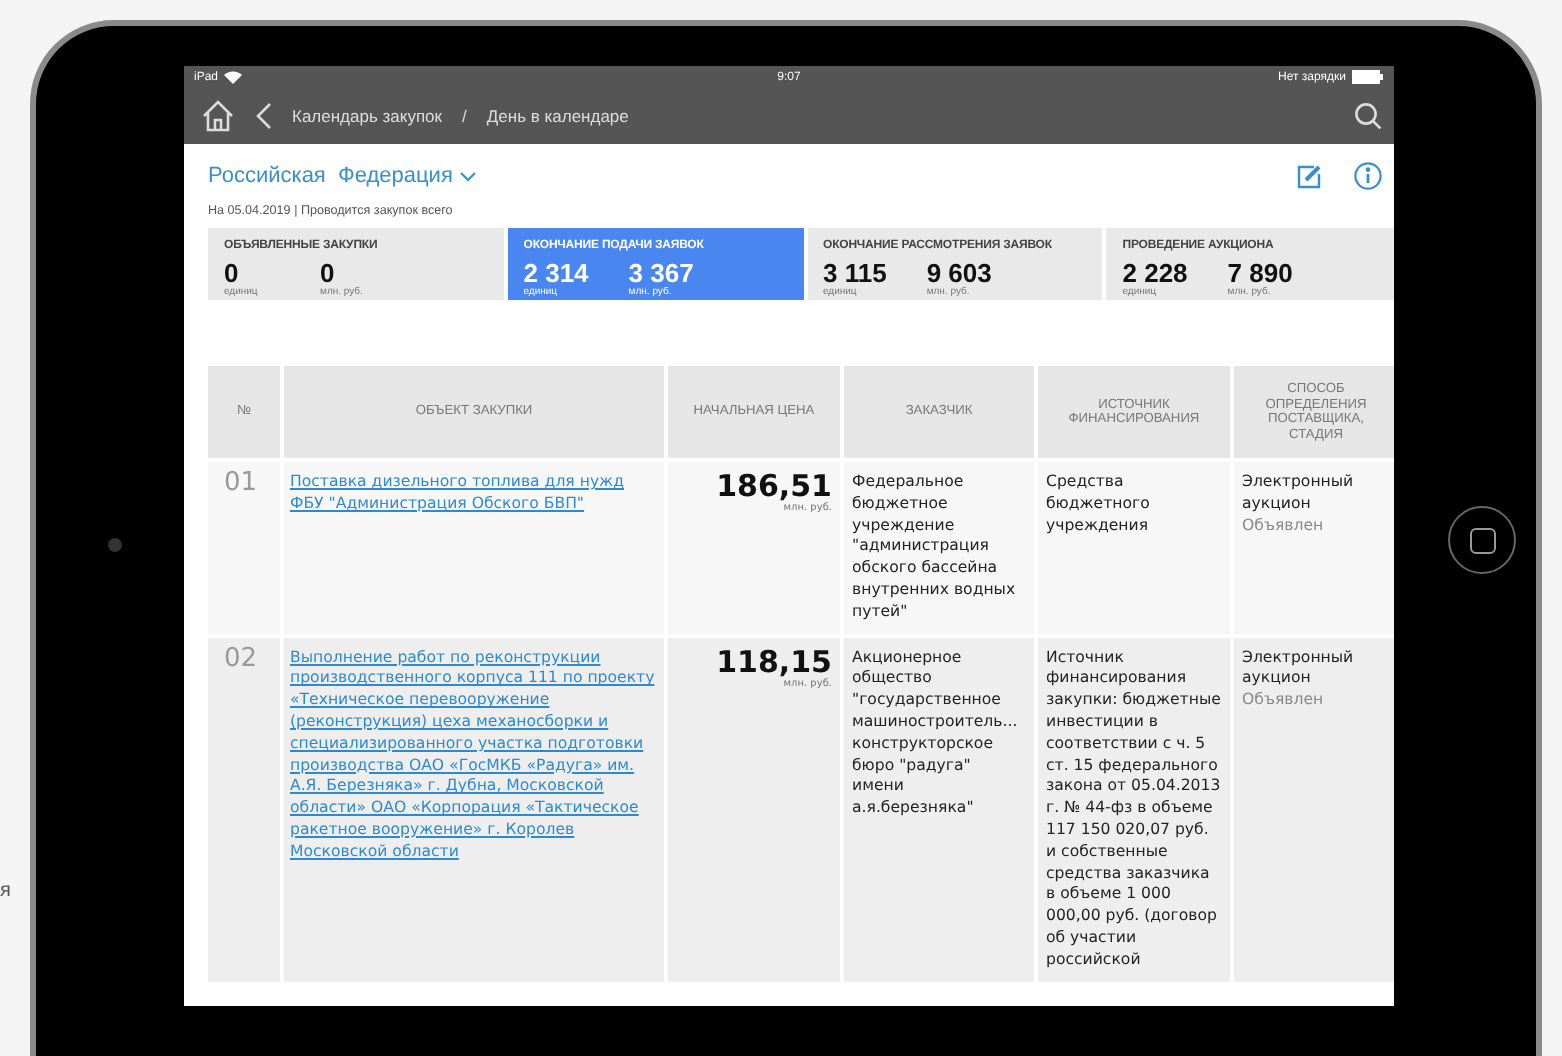  I want to click on stat-count: 0, so click(232, 273).